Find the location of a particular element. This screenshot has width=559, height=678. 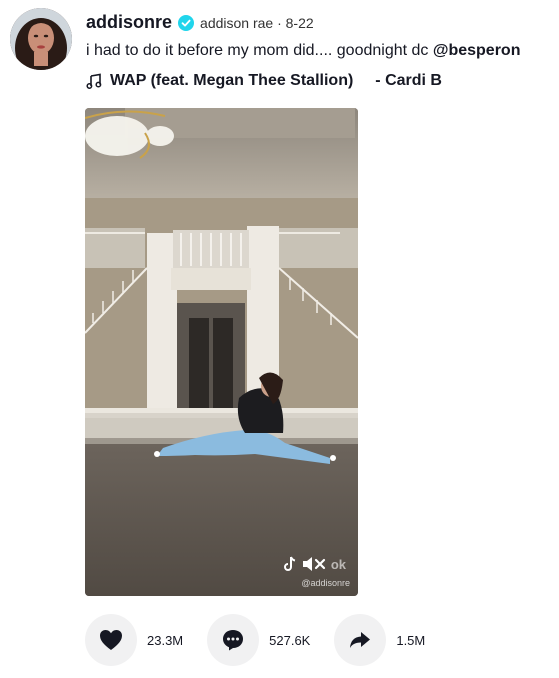

verified-badge-icon is located at coordinates (186, 22).